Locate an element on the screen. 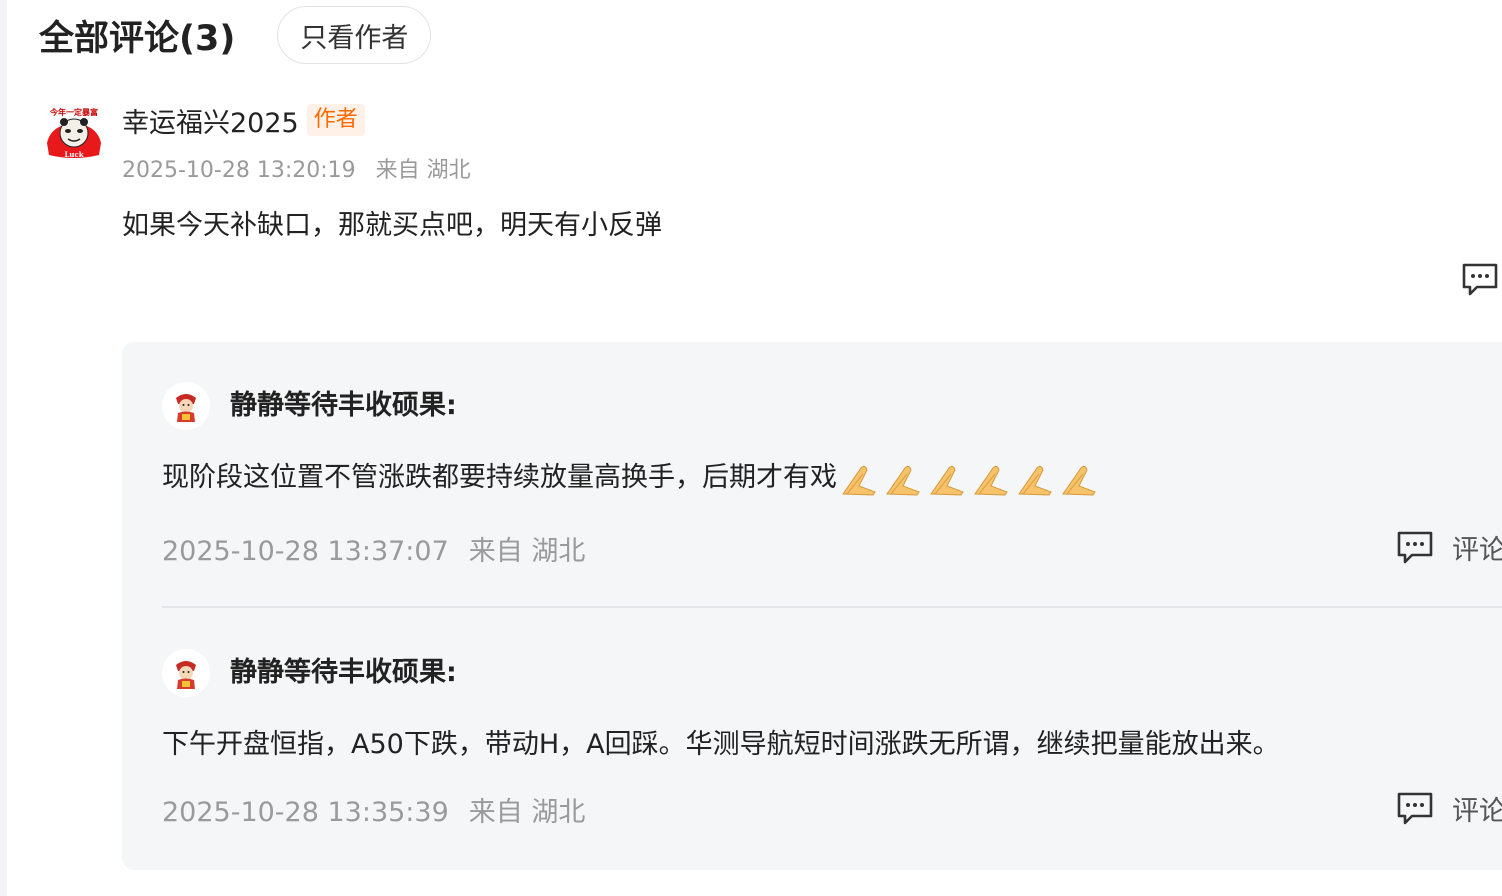 The image size is (1502, 896). reply-meta: 2025-10-28 13:37:07 来自 湖北 is located at coordinates (373, 548).